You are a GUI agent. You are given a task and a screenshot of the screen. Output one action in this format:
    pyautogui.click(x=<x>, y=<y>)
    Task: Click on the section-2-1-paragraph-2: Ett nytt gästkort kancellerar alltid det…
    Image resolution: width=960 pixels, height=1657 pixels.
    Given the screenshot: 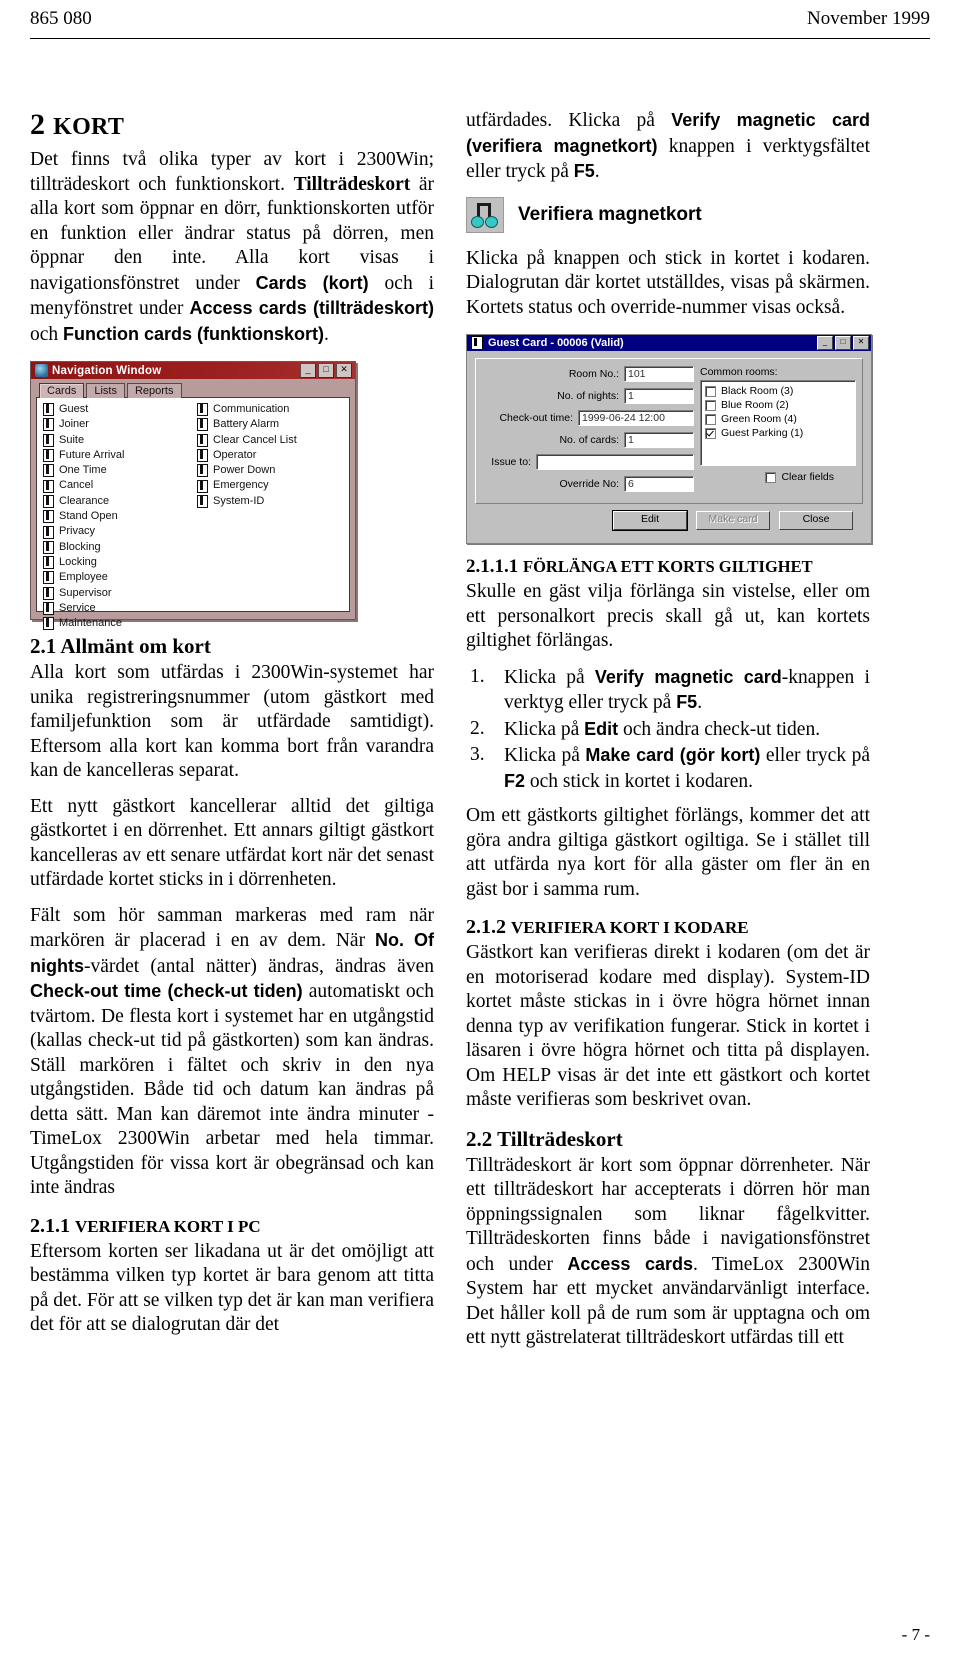 What is the action you would take?
    pyautogui.click(x=232, y=843)
    